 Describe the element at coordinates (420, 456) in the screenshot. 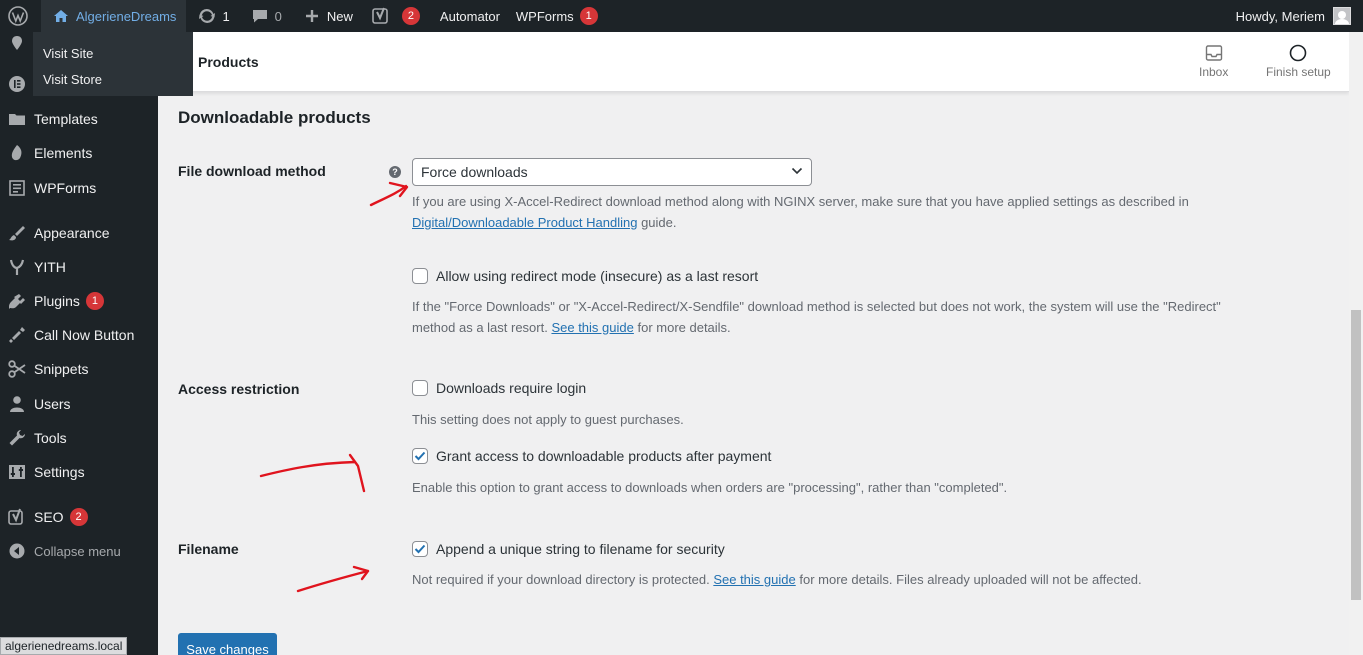

I see `grant-access-checkbox` at that location.